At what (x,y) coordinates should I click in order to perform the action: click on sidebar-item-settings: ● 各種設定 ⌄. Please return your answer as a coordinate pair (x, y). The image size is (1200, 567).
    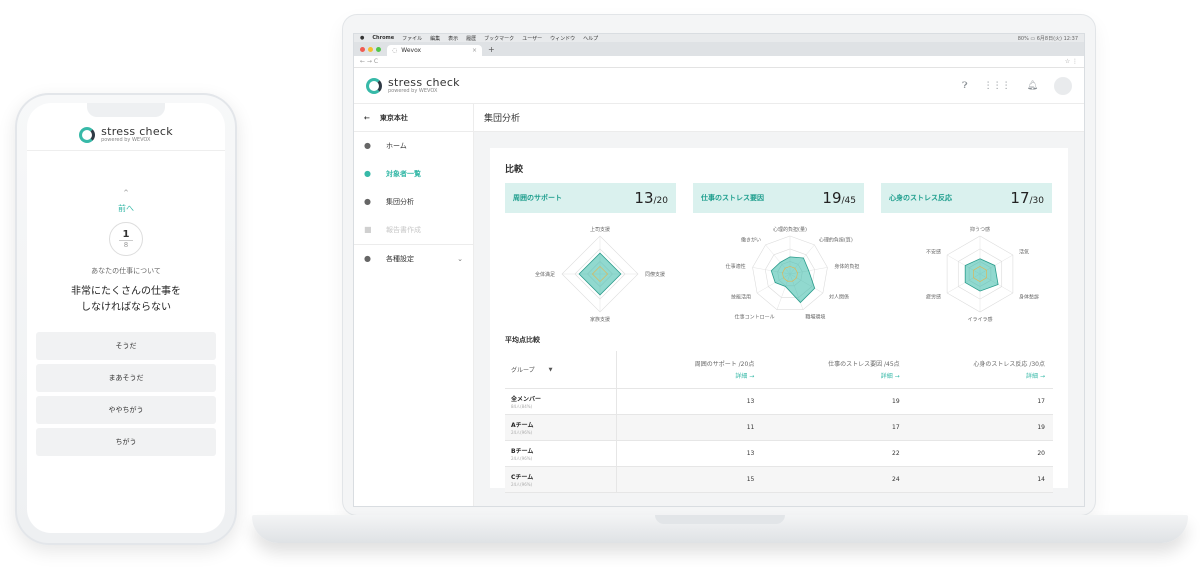
    Looking at the image, I should click on (413, 259).